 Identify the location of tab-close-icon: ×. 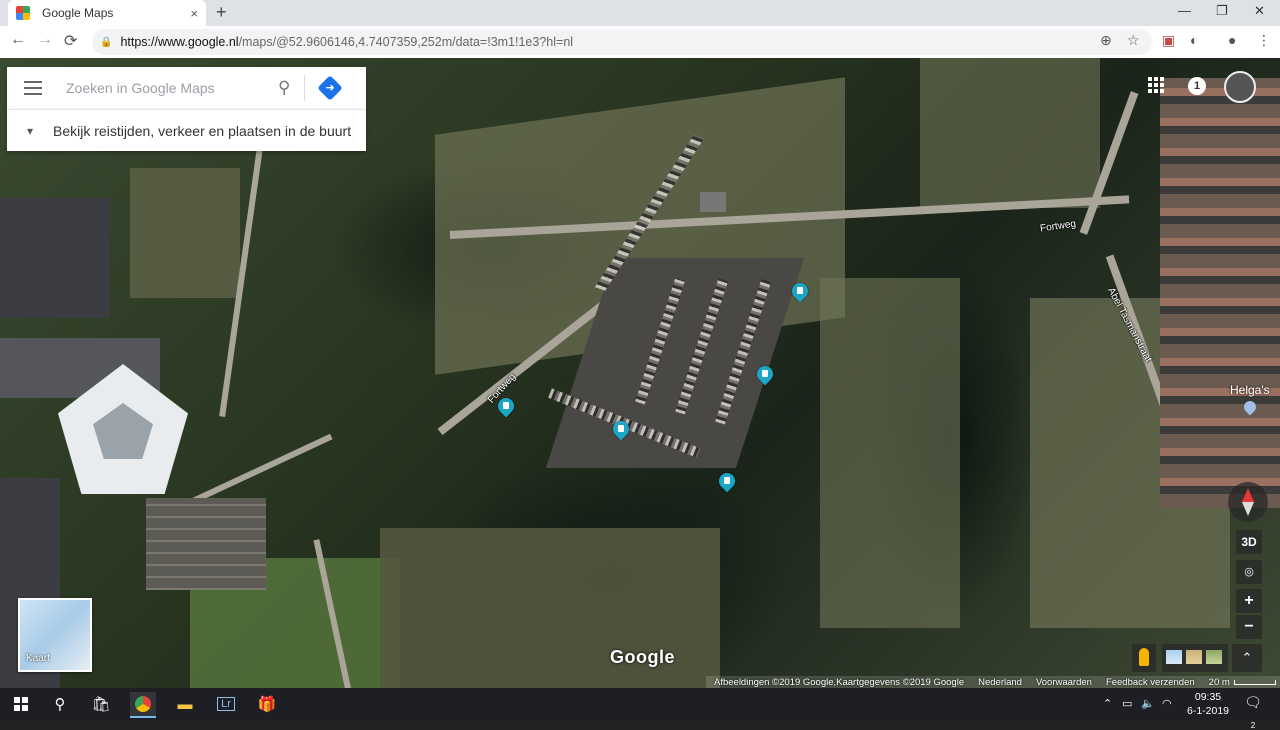
(194, 13).